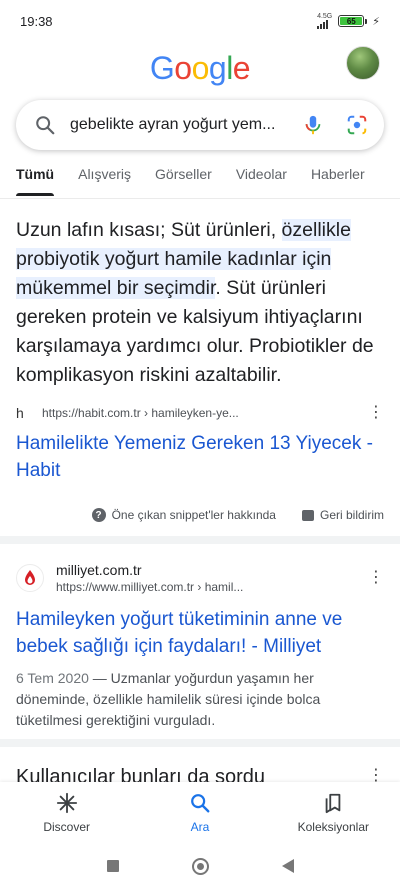 This screenshot has height=888, width=400. I want to click on bottom-navigation: Discover Ara Koleksiyonlar, so click(200, 813).